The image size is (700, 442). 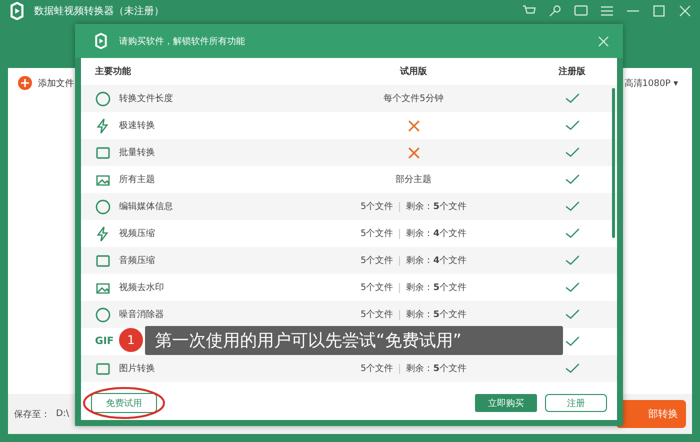 I want to click on free-trial-button: 免费试用, so click(x=124, y=403).